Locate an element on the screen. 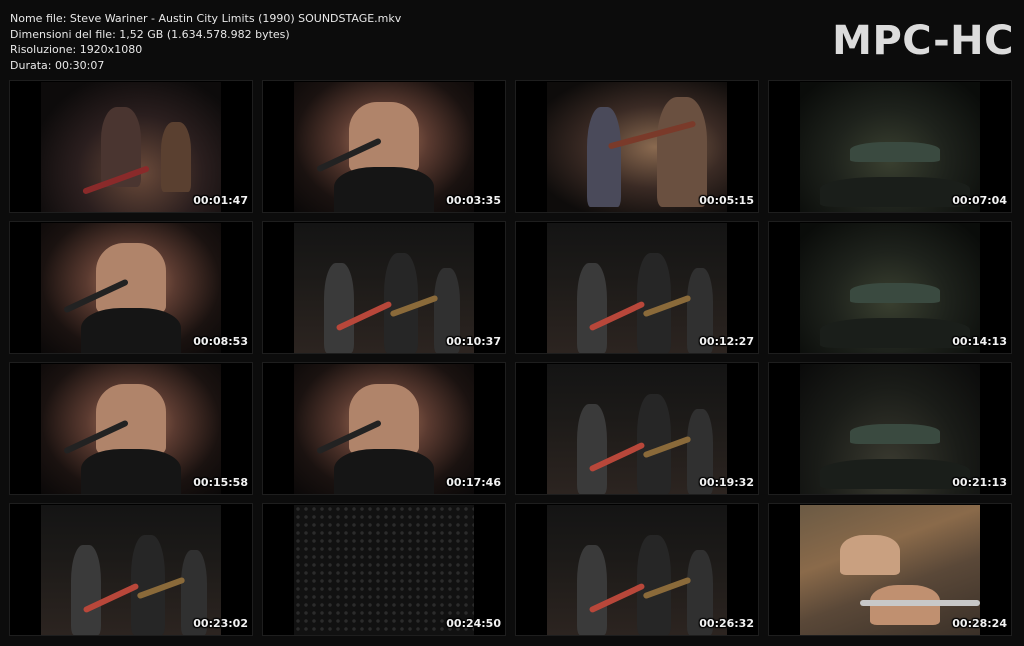  timestamp-label: 00:24:50 is located at coordinates (473, 623).